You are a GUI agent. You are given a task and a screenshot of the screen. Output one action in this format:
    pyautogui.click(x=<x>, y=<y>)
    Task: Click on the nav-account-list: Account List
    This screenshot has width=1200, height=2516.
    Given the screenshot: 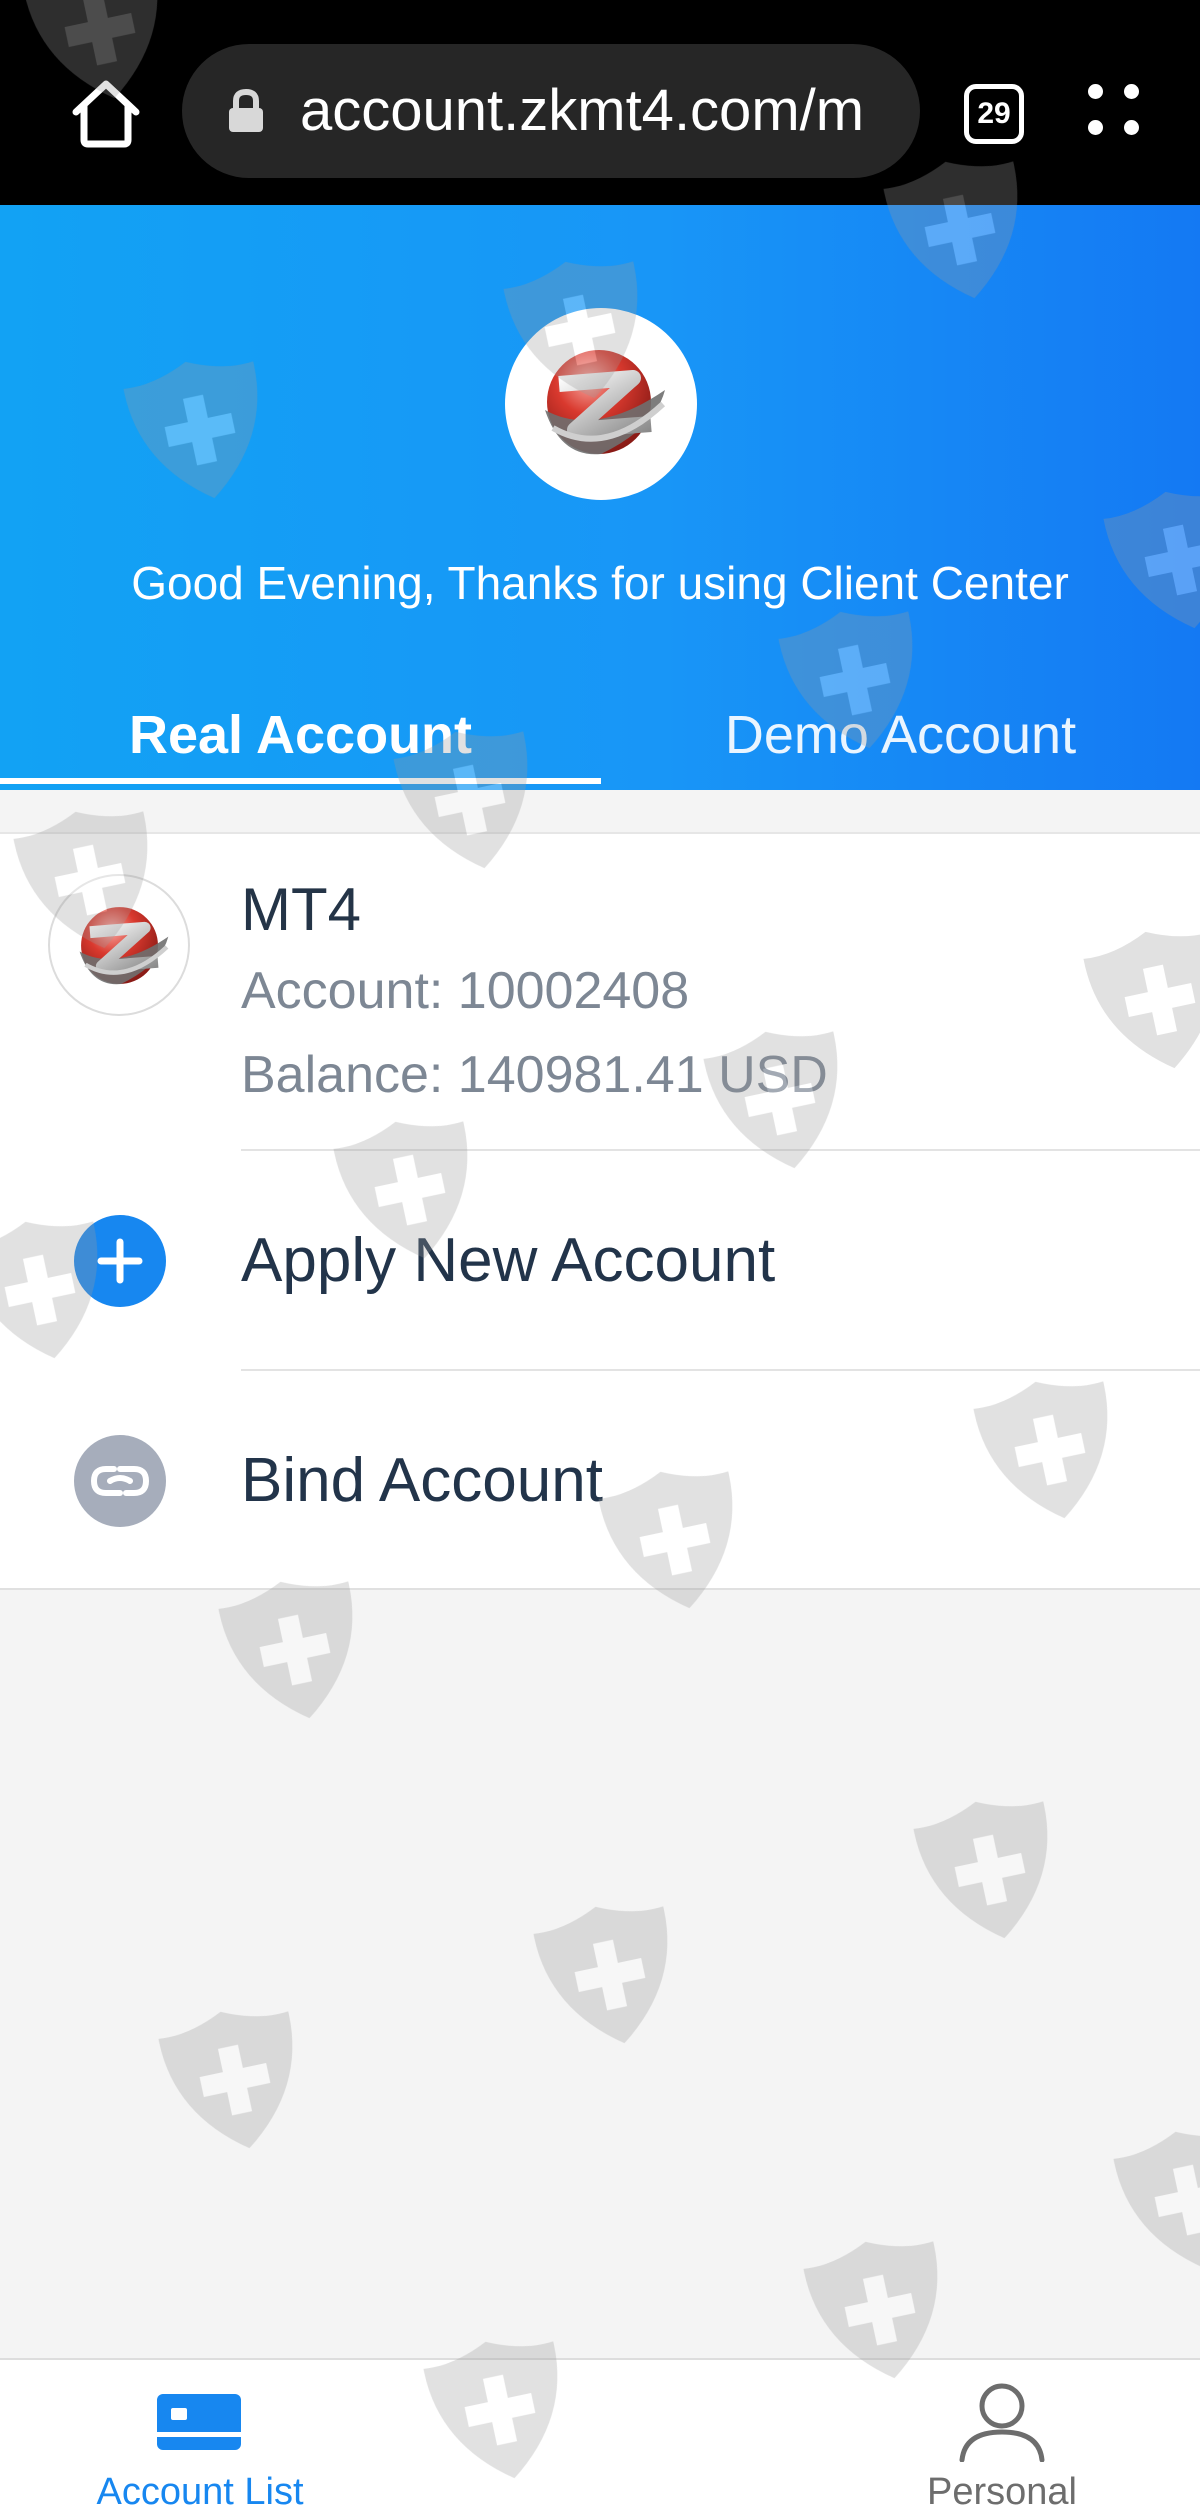 What is the action you would take?
    pyautogui.click(x=200, y=2438)
    